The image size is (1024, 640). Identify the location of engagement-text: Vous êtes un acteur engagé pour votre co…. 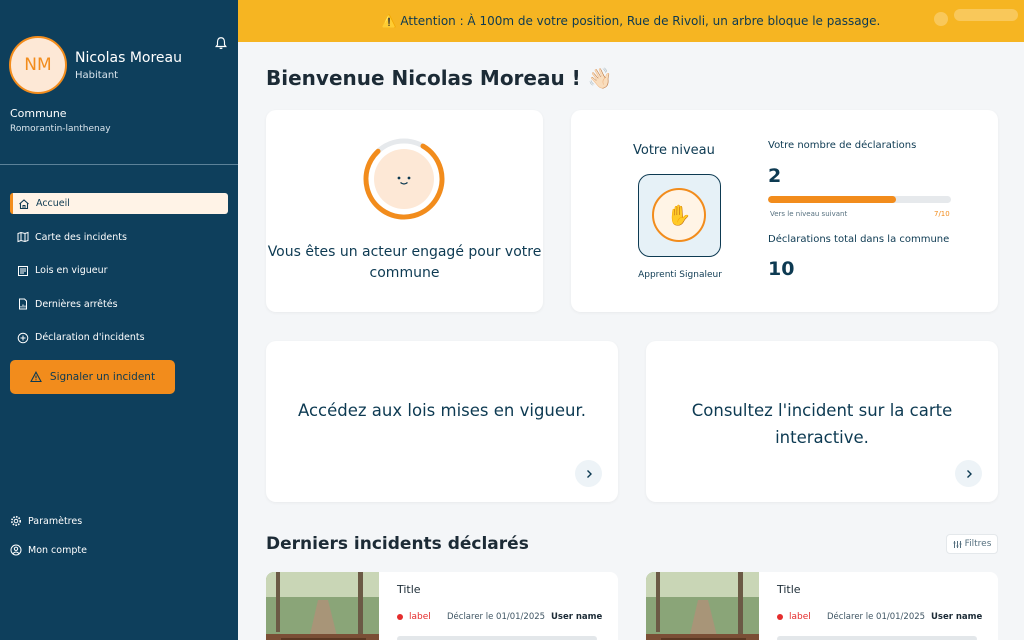
(404, 262).